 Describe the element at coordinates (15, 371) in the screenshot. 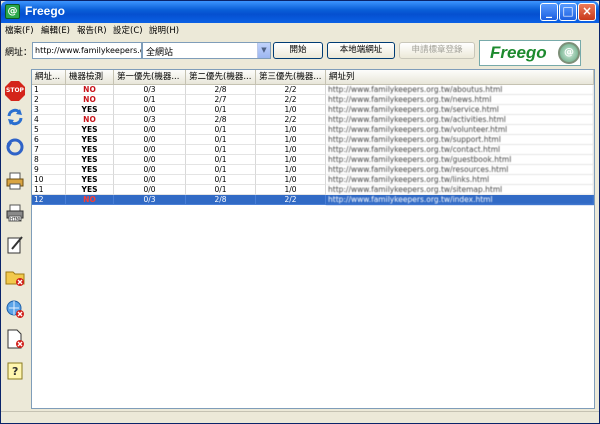

I see `help-icon: ?` at that location.